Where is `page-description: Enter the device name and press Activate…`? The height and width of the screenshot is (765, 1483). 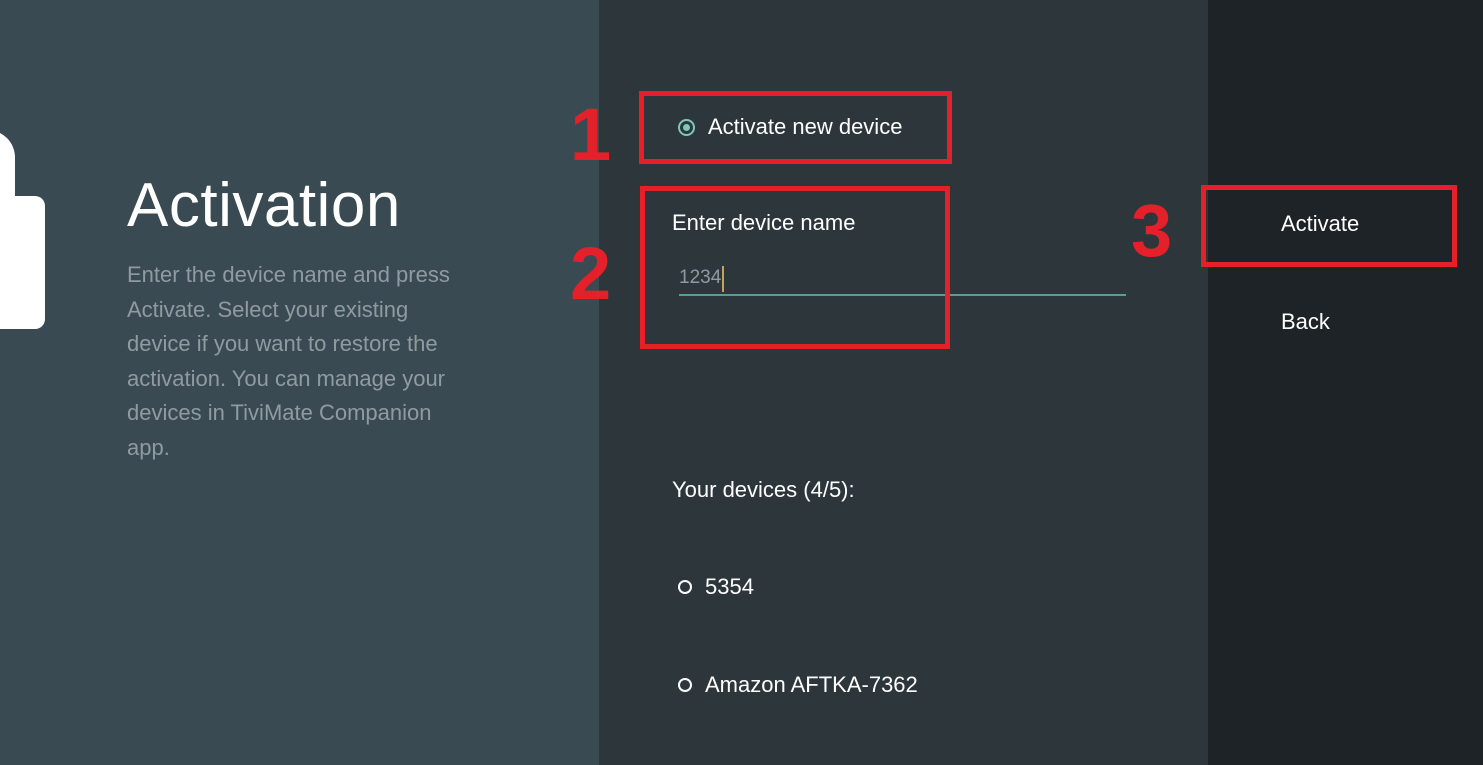 page-description: Enter the device name and press Activate… is located at coordinates (288, 361).